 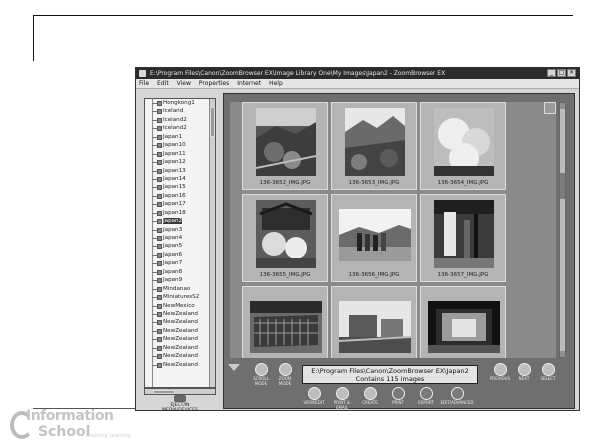 What do you see at coordinates (180, 137) in the screenshot?
I see `tree-item: Japan1` at bounding box center [180, 137].